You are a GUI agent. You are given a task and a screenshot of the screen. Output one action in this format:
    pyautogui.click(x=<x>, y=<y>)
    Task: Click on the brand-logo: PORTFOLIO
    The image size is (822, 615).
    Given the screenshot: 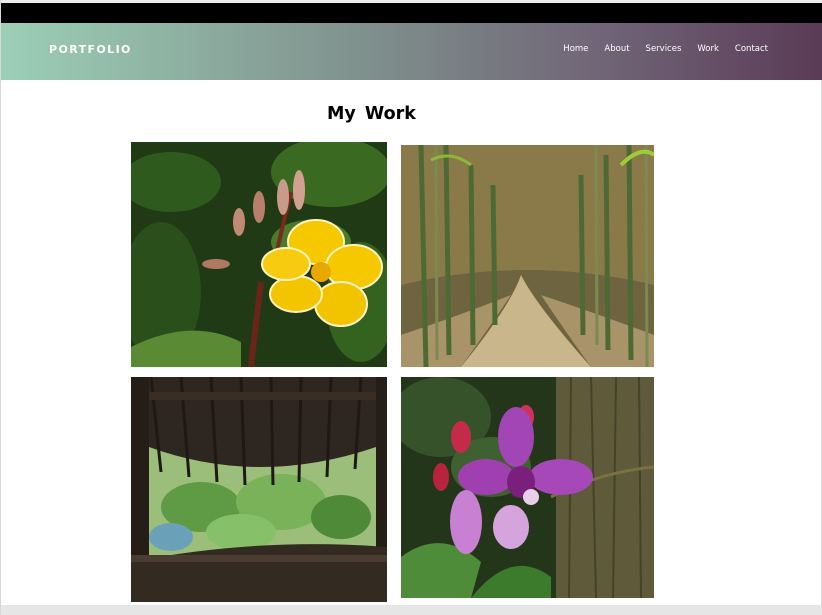 What is the action you would take?
    pyautogui.click(x=90, y=49)
    